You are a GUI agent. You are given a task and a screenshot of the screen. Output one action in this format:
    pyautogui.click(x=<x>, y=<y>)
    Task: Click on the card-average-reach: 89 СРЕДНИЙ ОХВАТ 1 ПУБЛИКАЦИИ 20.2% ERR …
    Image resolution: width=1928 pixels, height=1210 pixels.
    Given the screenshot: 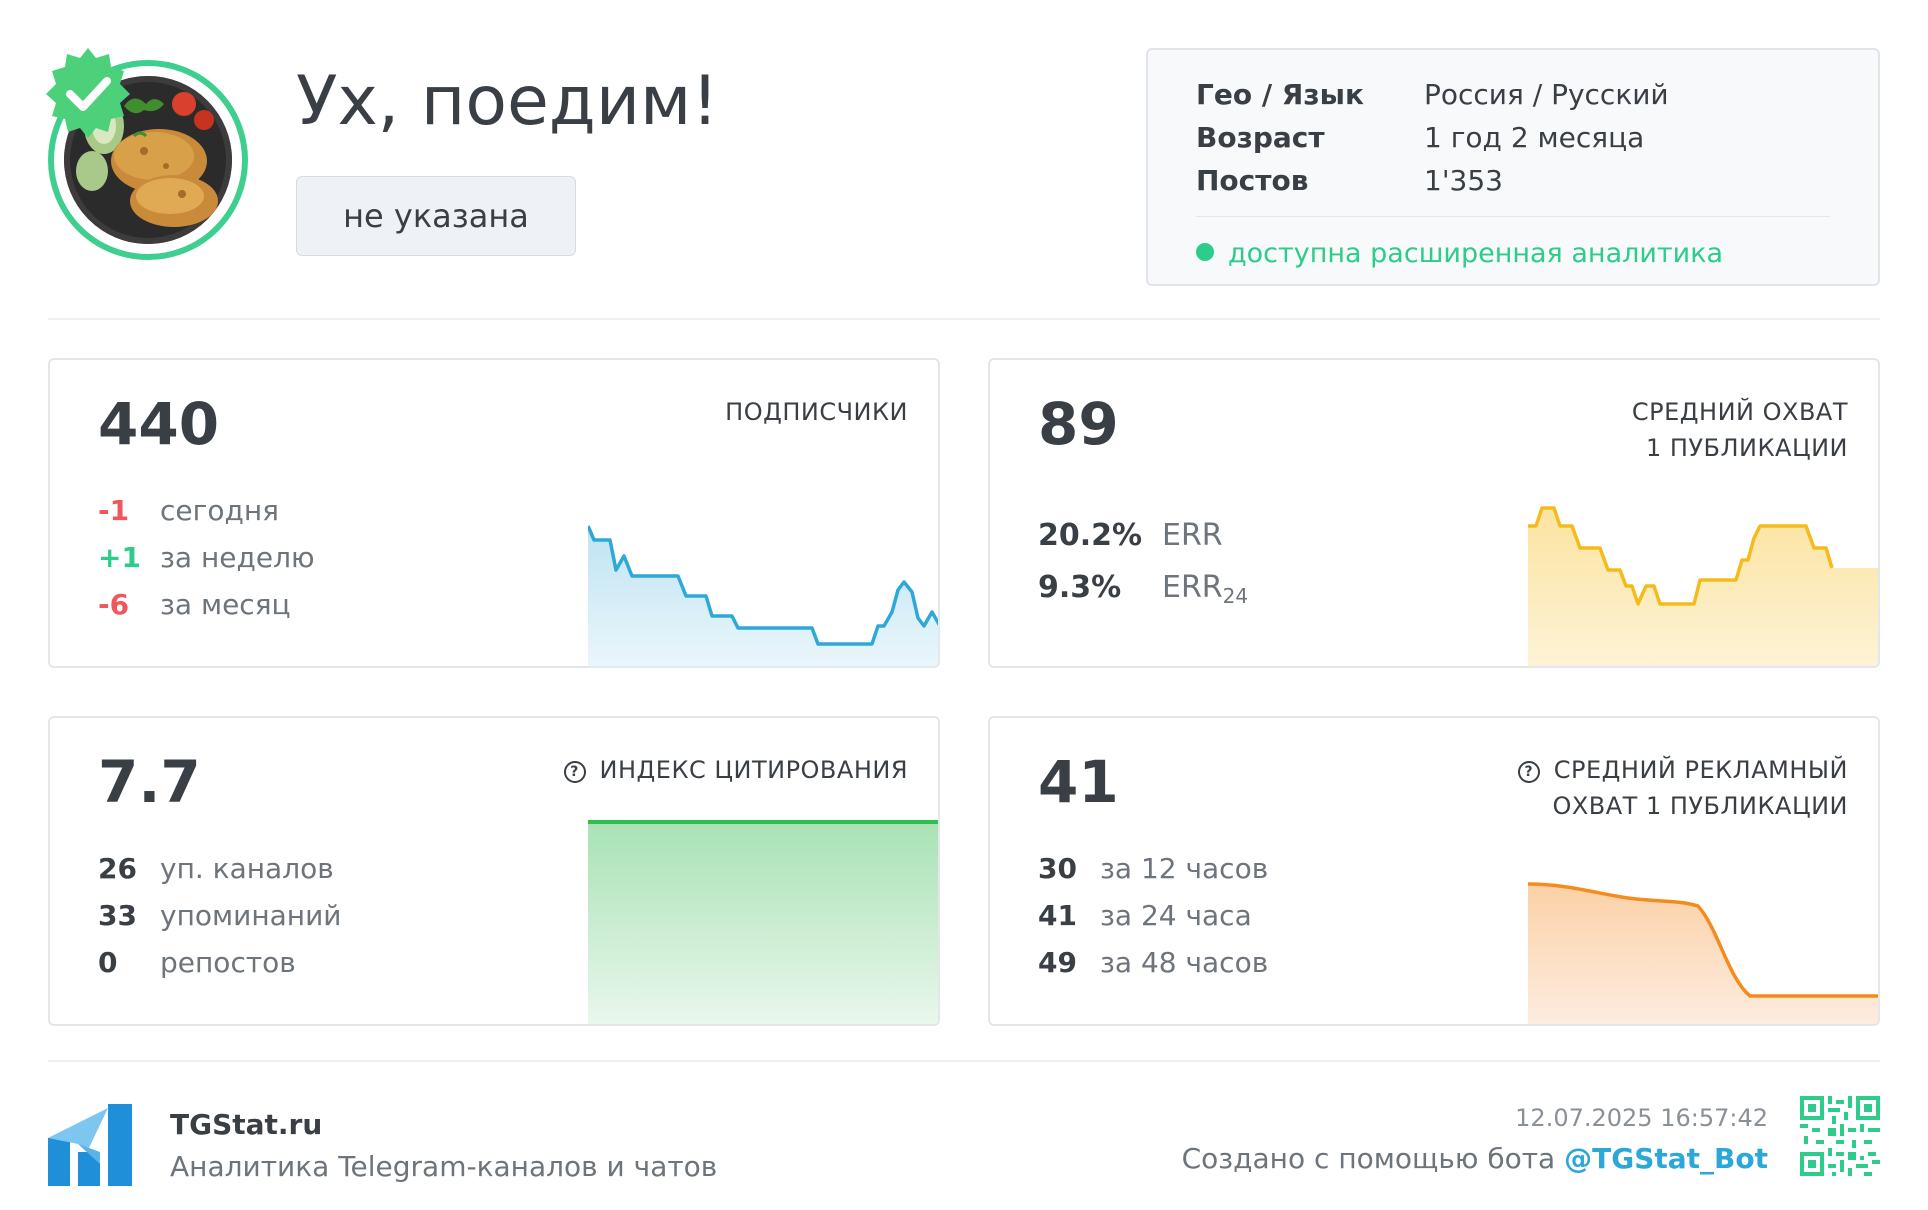 What is the action you would take?
    pyautogui.click(x=1434, y=513)
    